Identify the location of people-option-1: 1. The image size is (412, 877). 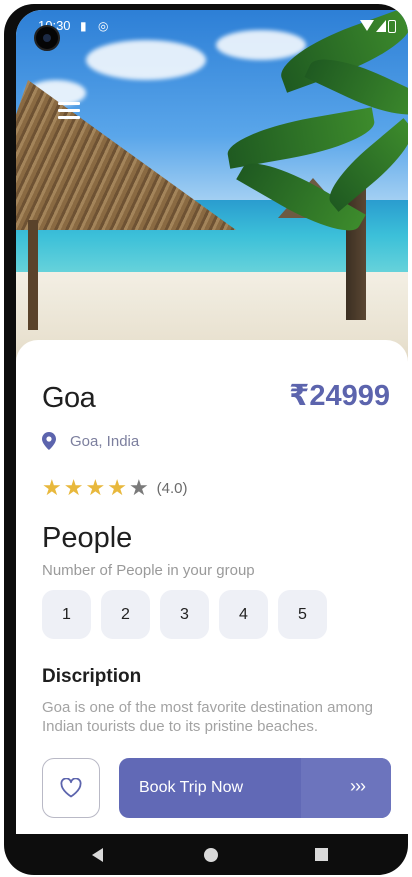
(66, 614).